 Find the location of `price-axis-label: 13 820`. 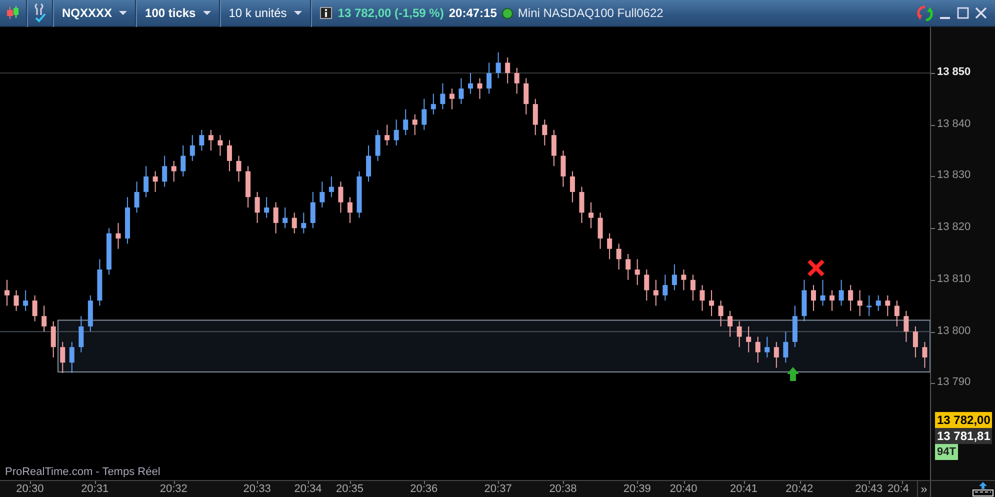

price-axis-label: 13 820 is located at coordinates (954, 227).